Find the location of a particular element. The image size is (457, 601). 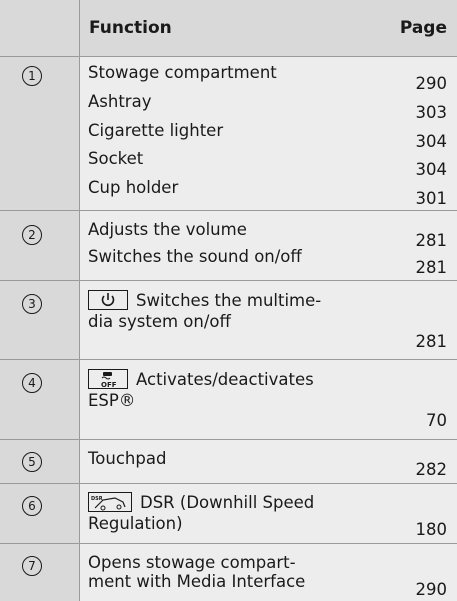

row-function: Cigarette lighter is located at coordinates (156, 130).